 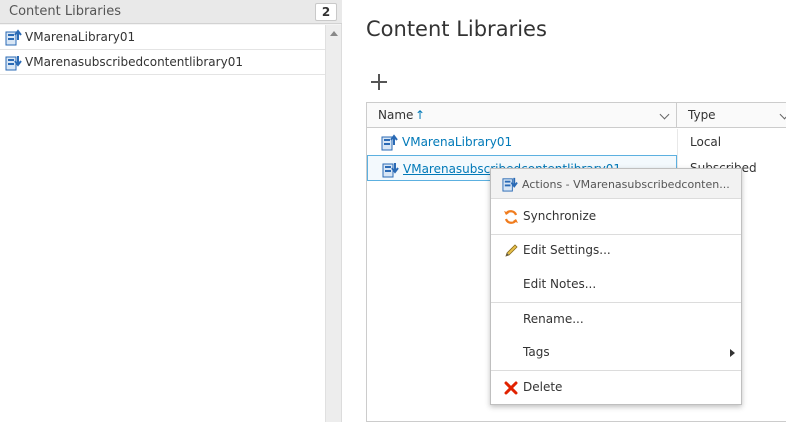 I want to click on sync-icon, so click(x=511, y=217).